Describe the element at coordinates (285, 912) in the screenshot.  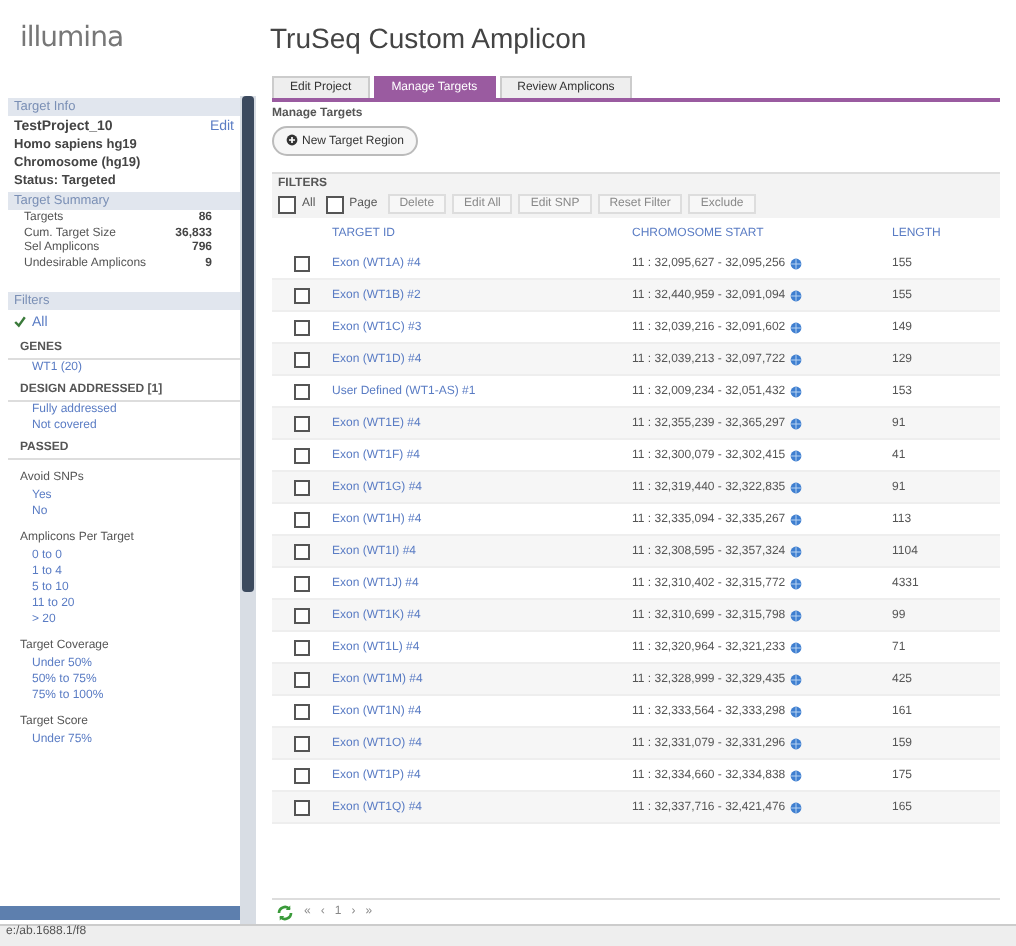
I see `refresh-icon` at that location.